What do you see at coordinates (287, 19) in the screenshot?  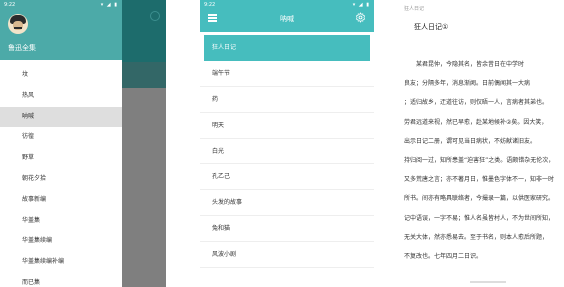 I see `page-title: 呐喊` at bounding box center [287, 19].